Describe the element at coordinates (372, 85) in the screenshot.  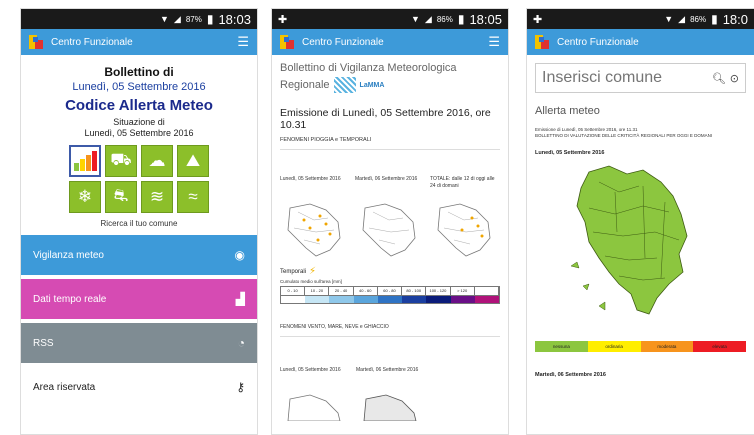
I see `lamma-label: LaMMA` at that location.